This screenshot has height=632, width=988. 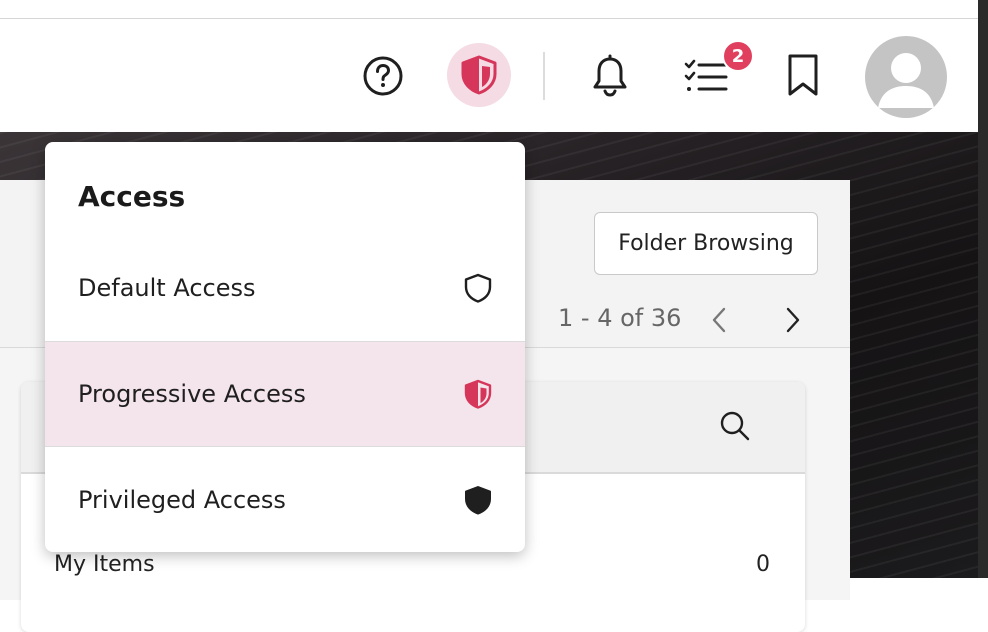 What do you see at coordinates (763, 564) in the screenshot?
I see `my-items-count: 0` at bounding box center [763, 564].